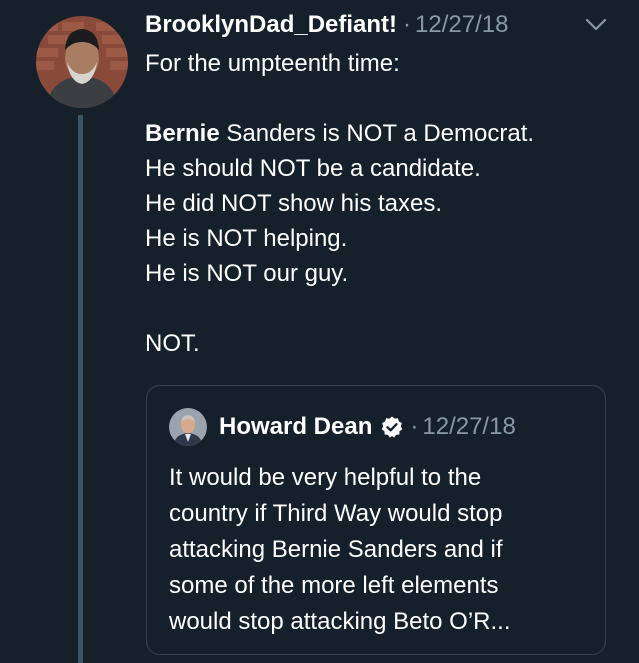 The image size is (639, 663). I want to click on tweet-line: NOT., so click(172, 343).